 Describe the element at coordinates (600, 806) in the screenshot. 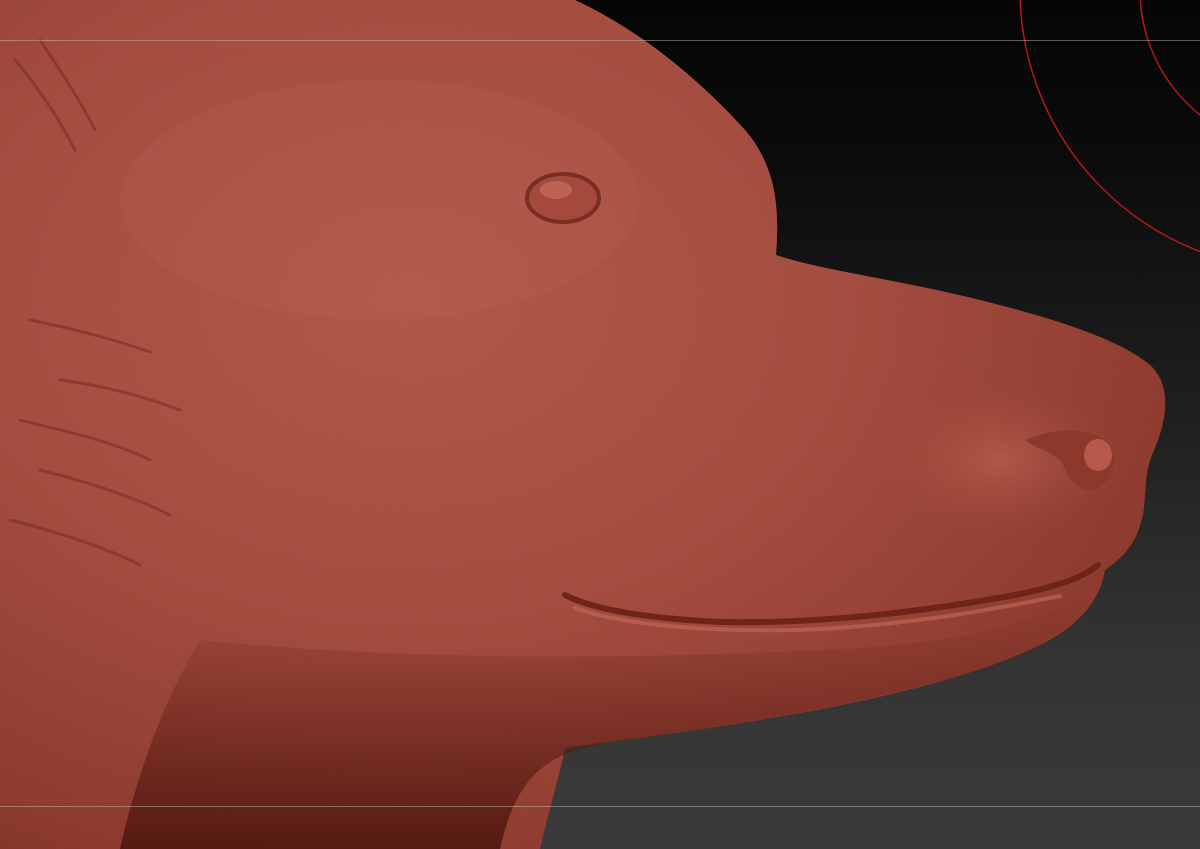

I see `guide-line-bottom` at that location.